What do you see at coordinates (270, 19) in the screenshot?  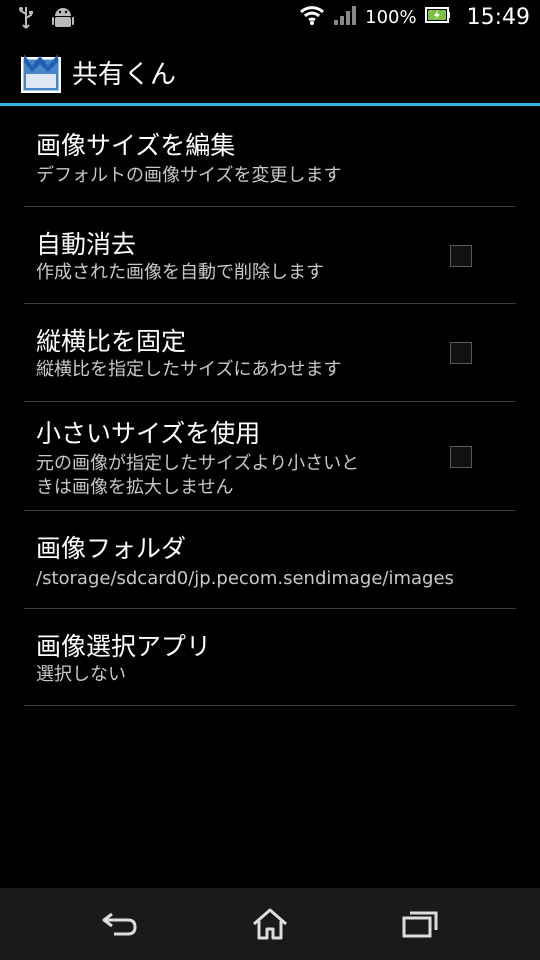 I see `status-bar: 100% 15:49` at bounding box center [270, 19].